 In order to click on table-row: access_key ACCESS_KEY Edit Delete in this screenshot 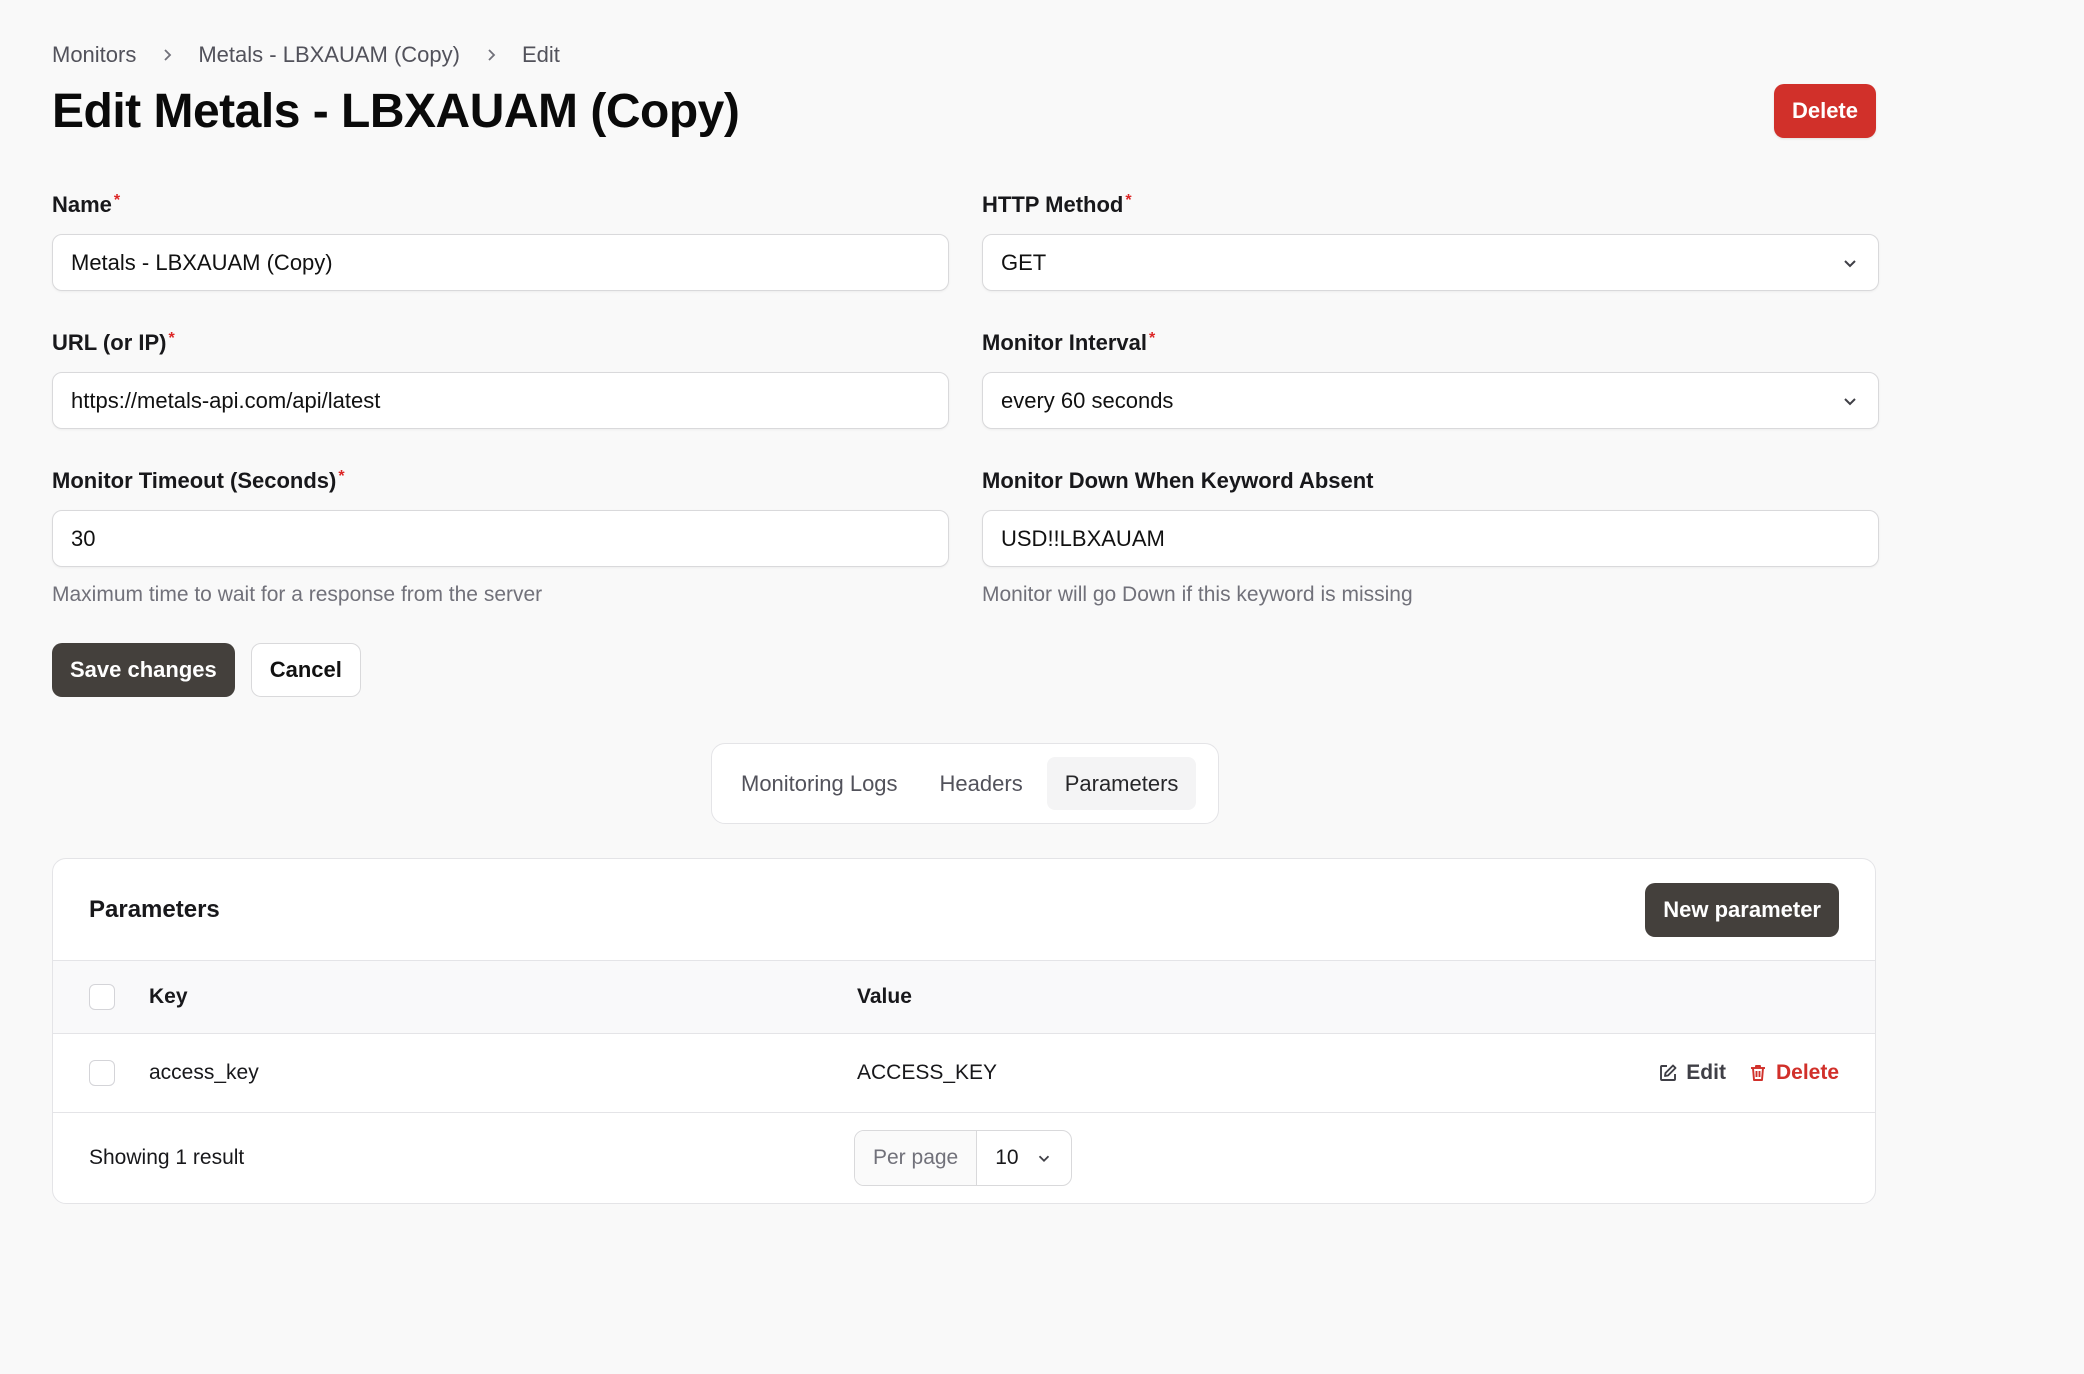, I will do `click(964, 1073)`.